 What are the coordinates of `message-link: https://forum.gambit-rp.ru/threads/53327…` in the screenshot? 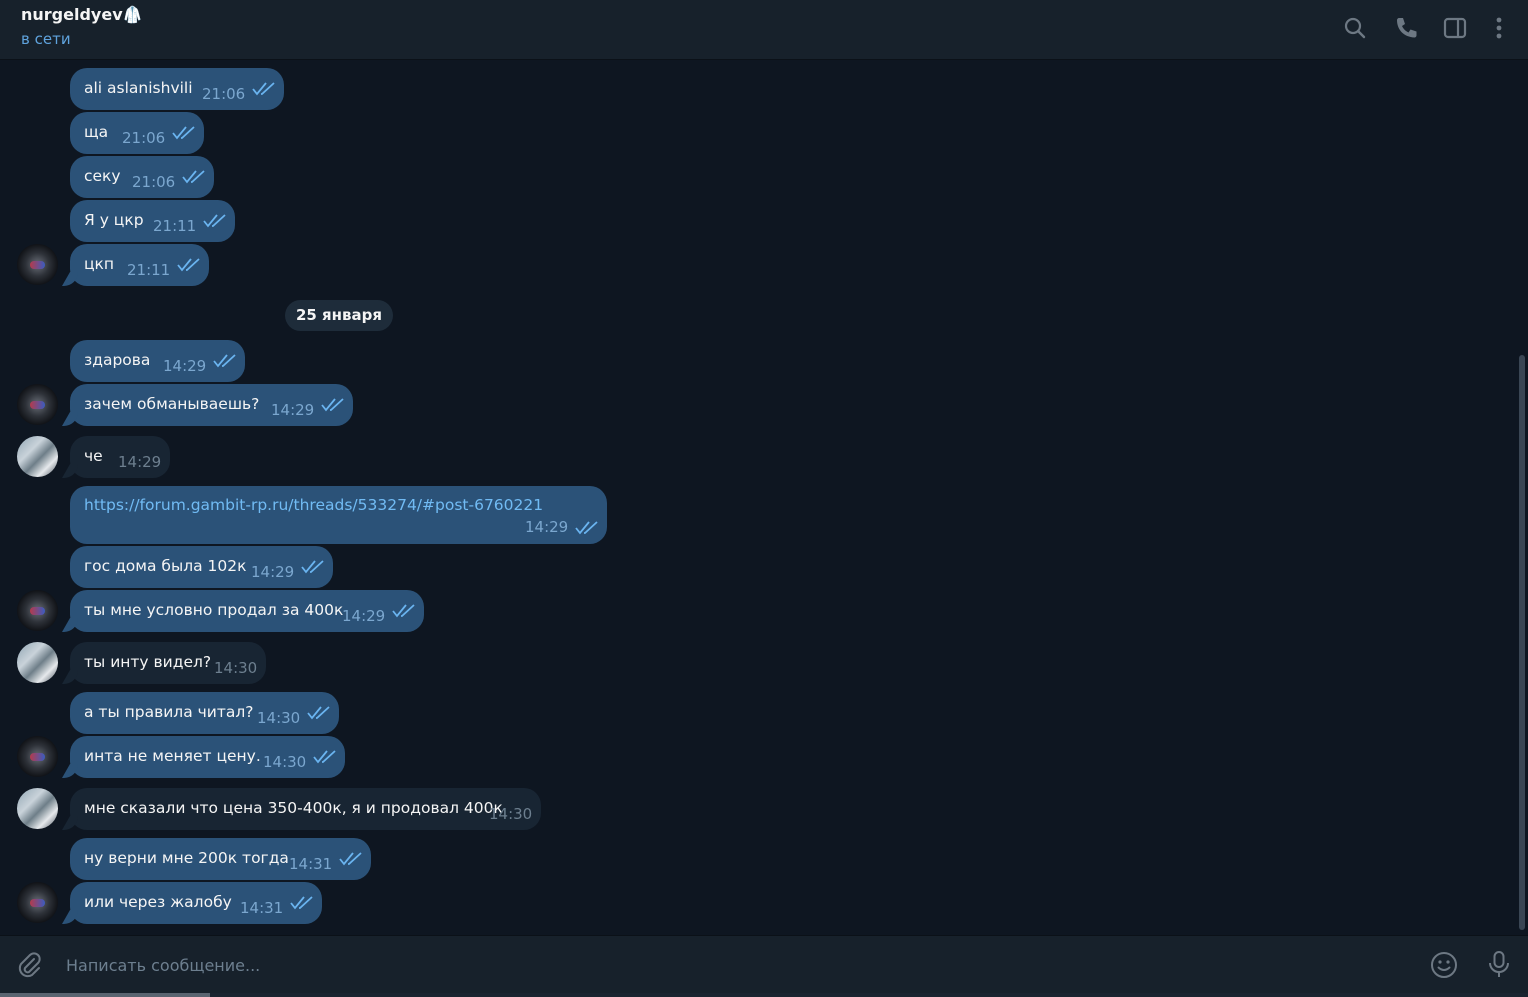 It's located at (313, 505).